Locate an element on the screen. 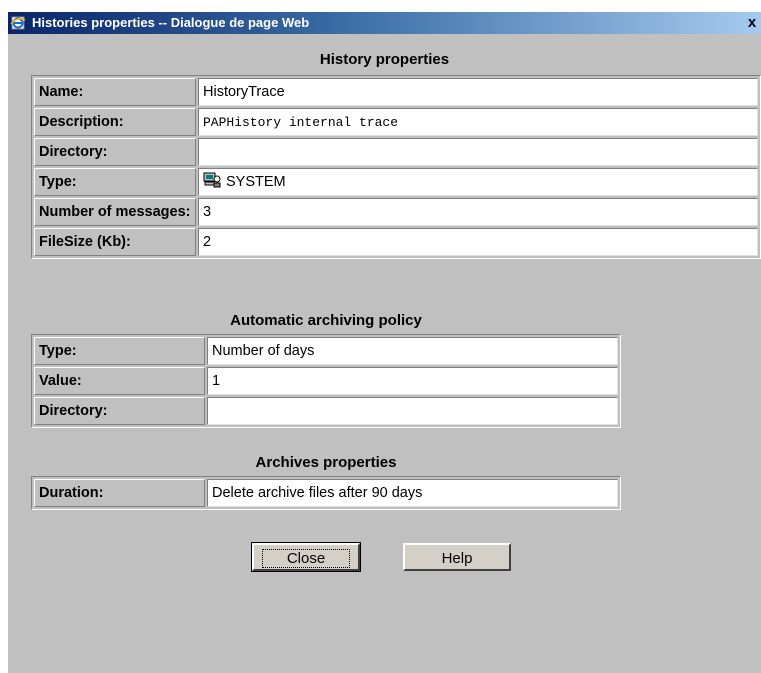  type-field: SYSTEM is located at coordinates (478, 182).